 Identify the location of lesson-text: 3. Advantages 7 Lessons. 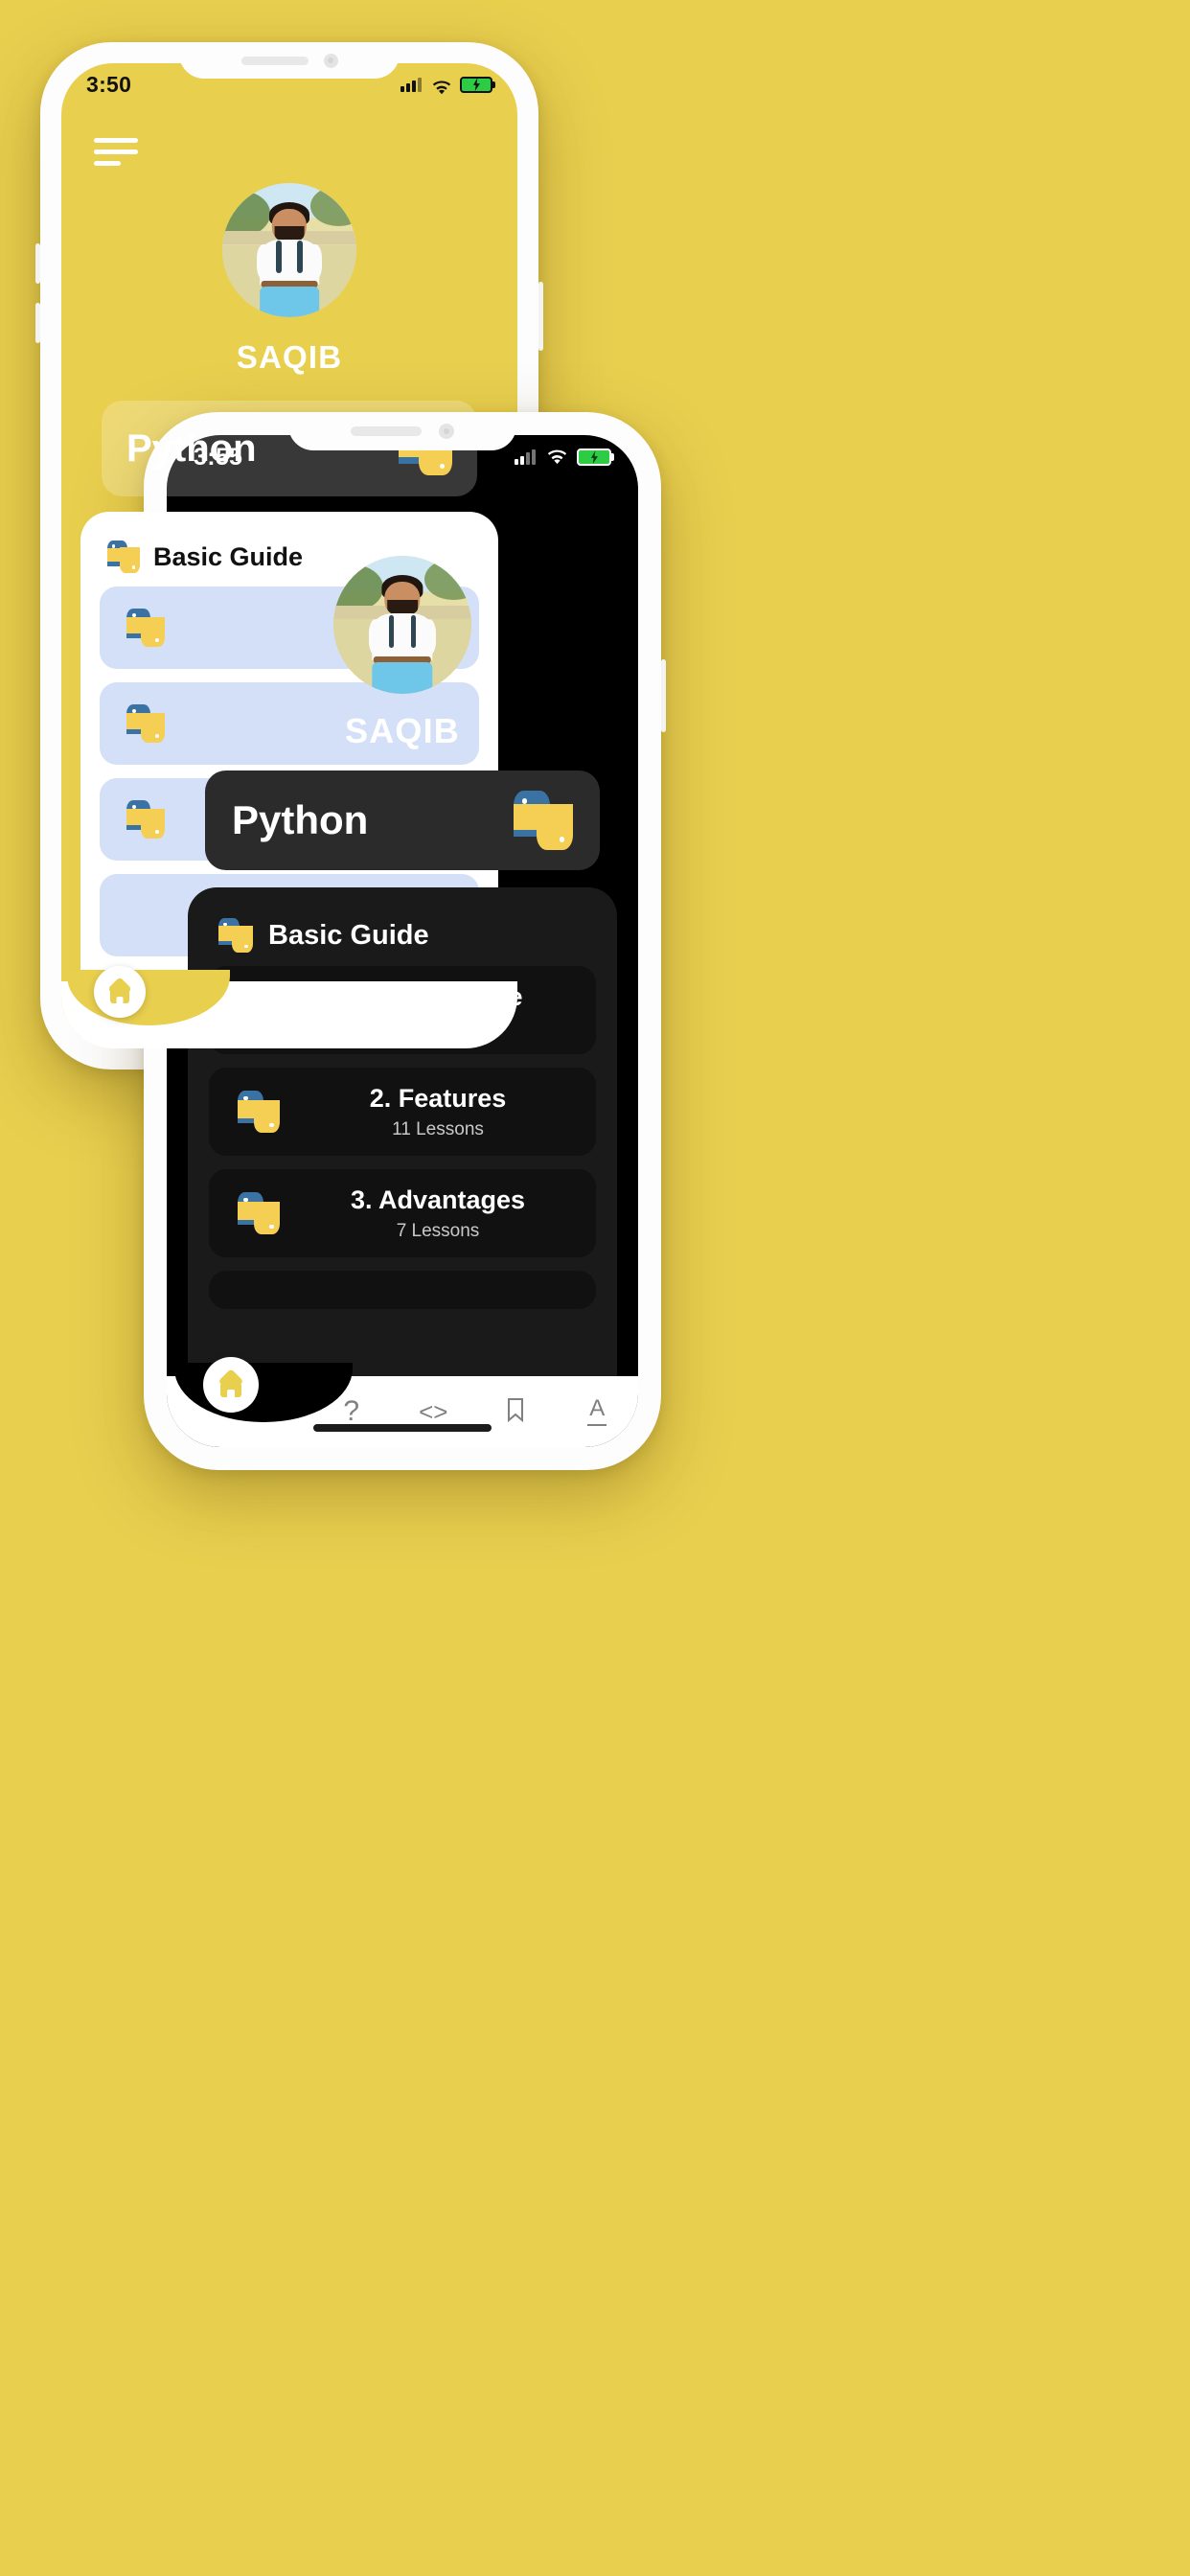
(438, 1213).